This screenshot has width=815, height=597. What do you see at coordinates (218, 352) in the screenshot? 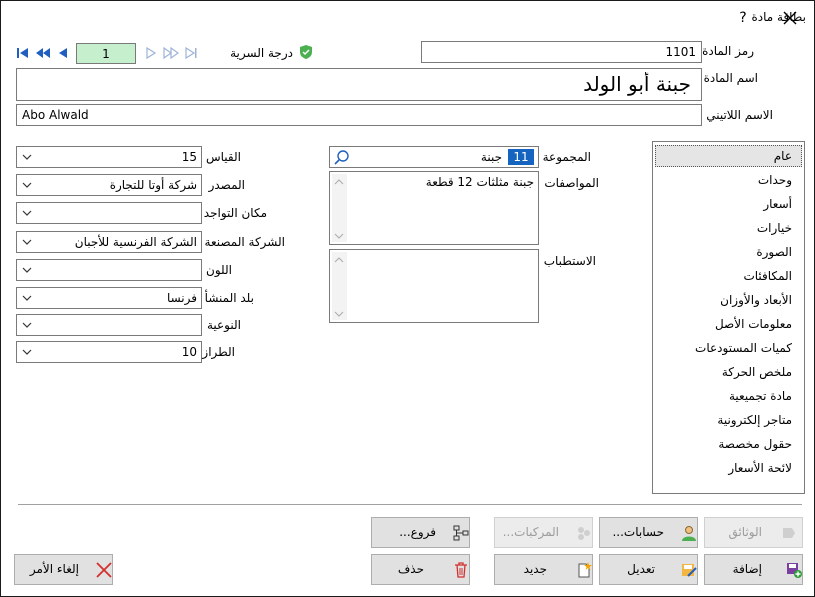
I see `model-label: الطراز` at bounding box center [218, 352].